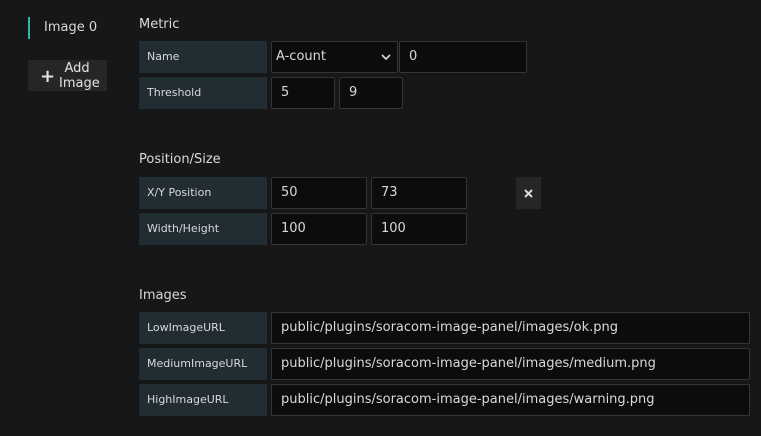 This screenshot has width=761, height=436. Describe the element at coordinates (180, 159) in the screenshot. I see `position-section-title: Position/Size` at that location.